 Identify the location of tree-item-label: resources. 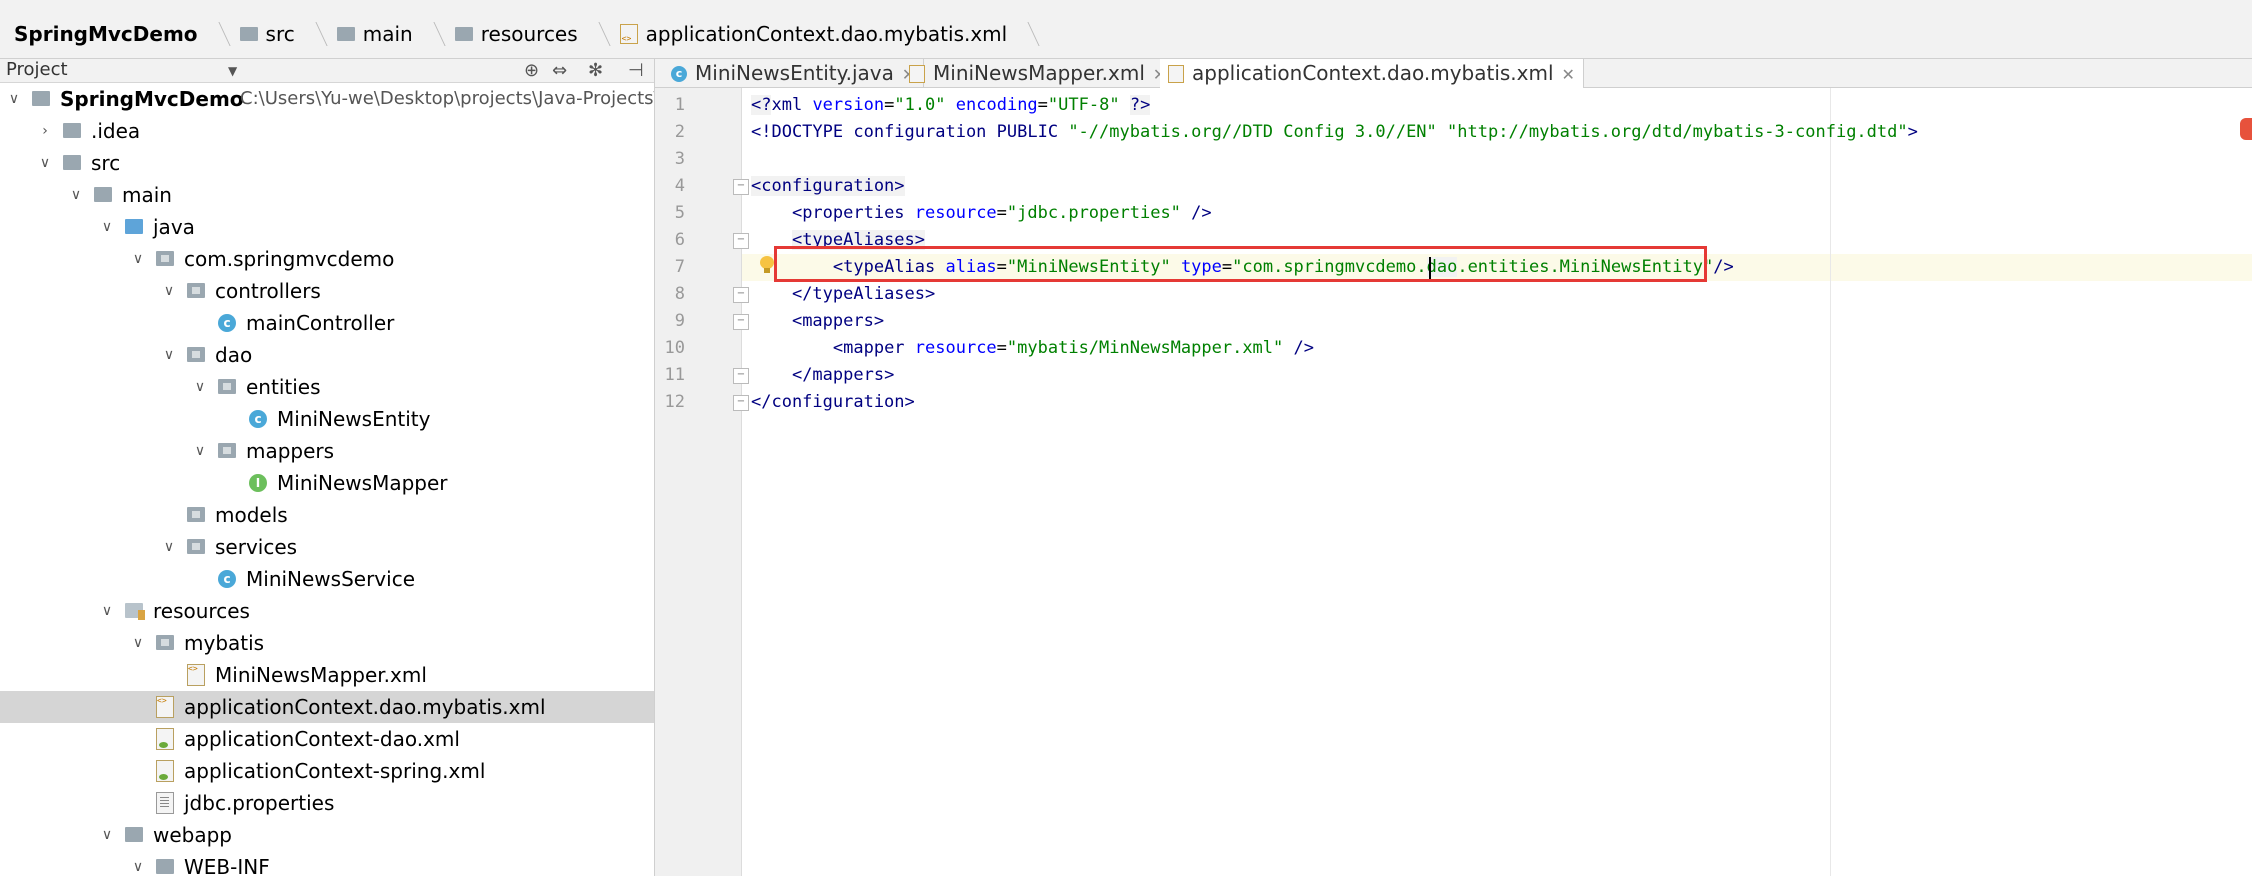
(201, 611).